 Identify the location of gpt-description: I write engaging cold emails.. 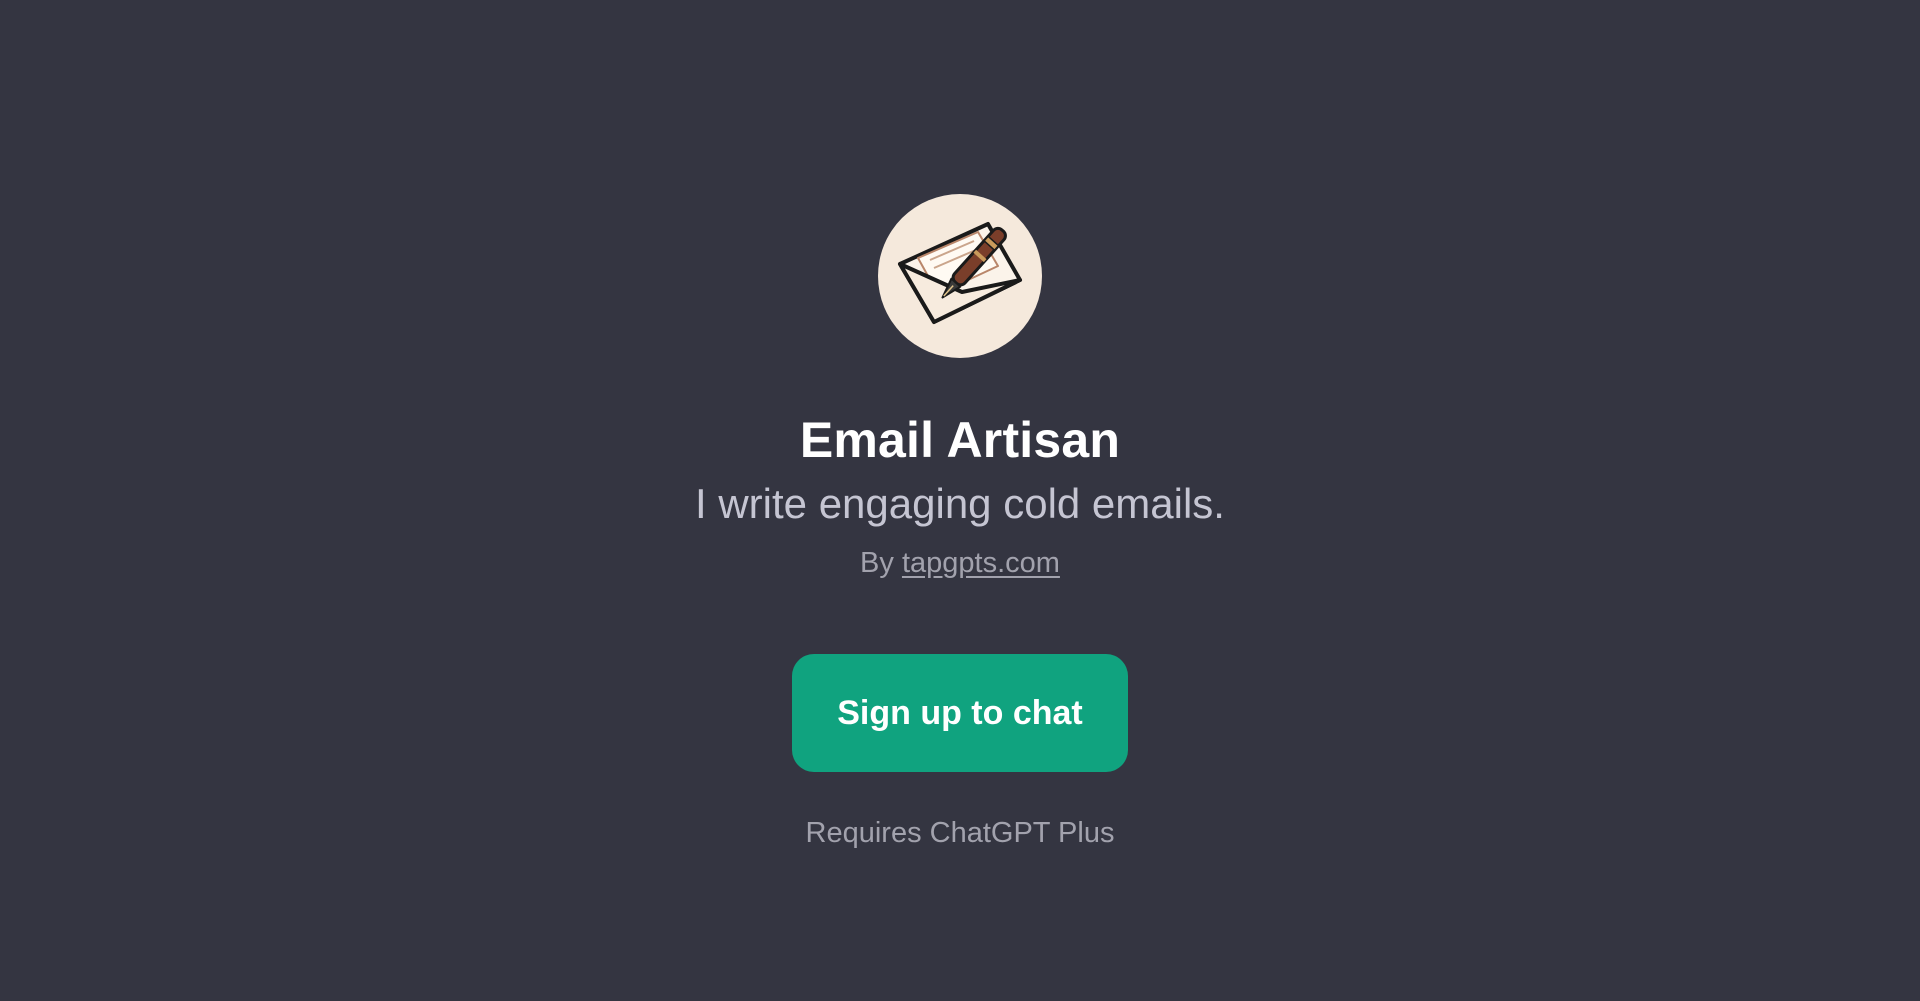
(960, 503).